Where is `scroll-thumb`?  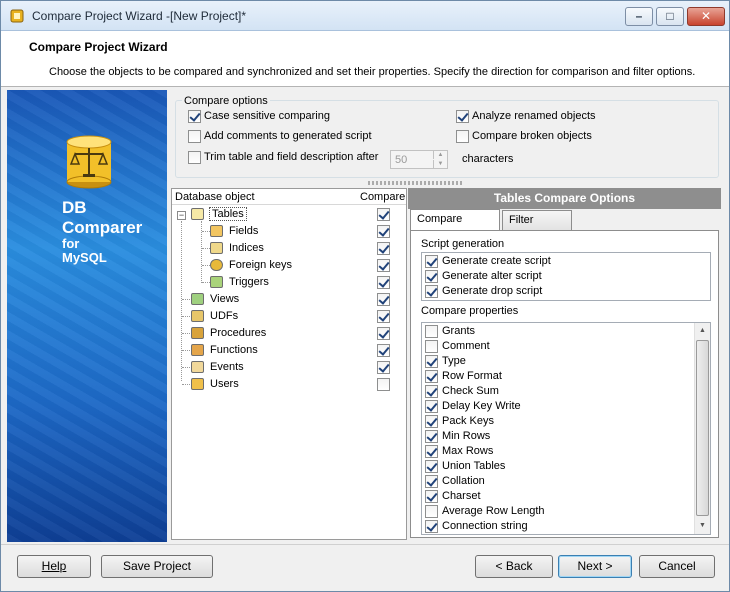 scroll-thumb is located at coordinates (702, 428).